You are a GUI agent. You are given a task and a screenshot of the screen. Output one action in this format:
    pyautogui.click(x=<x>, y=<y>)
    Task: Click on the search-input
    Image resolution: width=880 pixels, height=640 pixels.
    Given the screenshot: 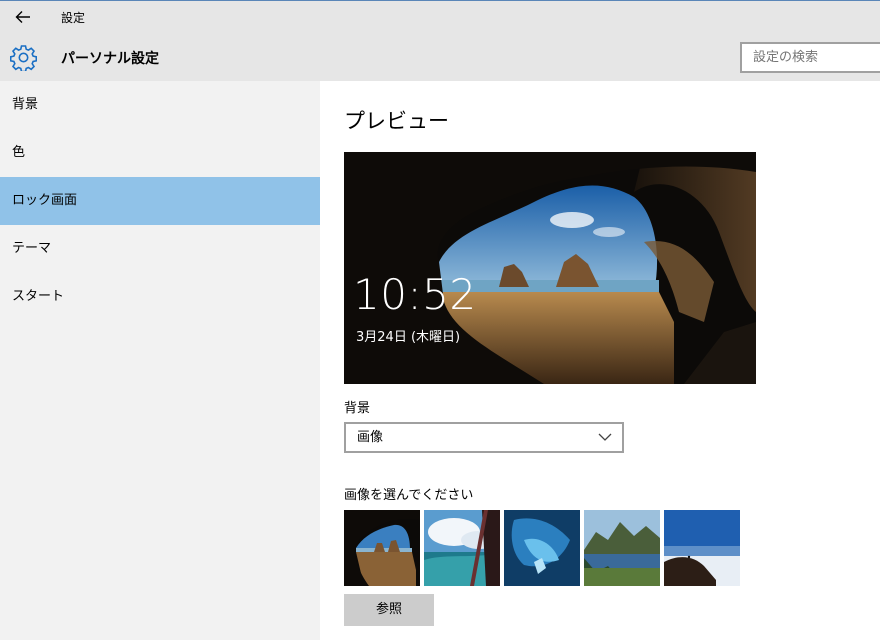 What is the action you would take?
    pyautogui.click(x=810, y=57)
    